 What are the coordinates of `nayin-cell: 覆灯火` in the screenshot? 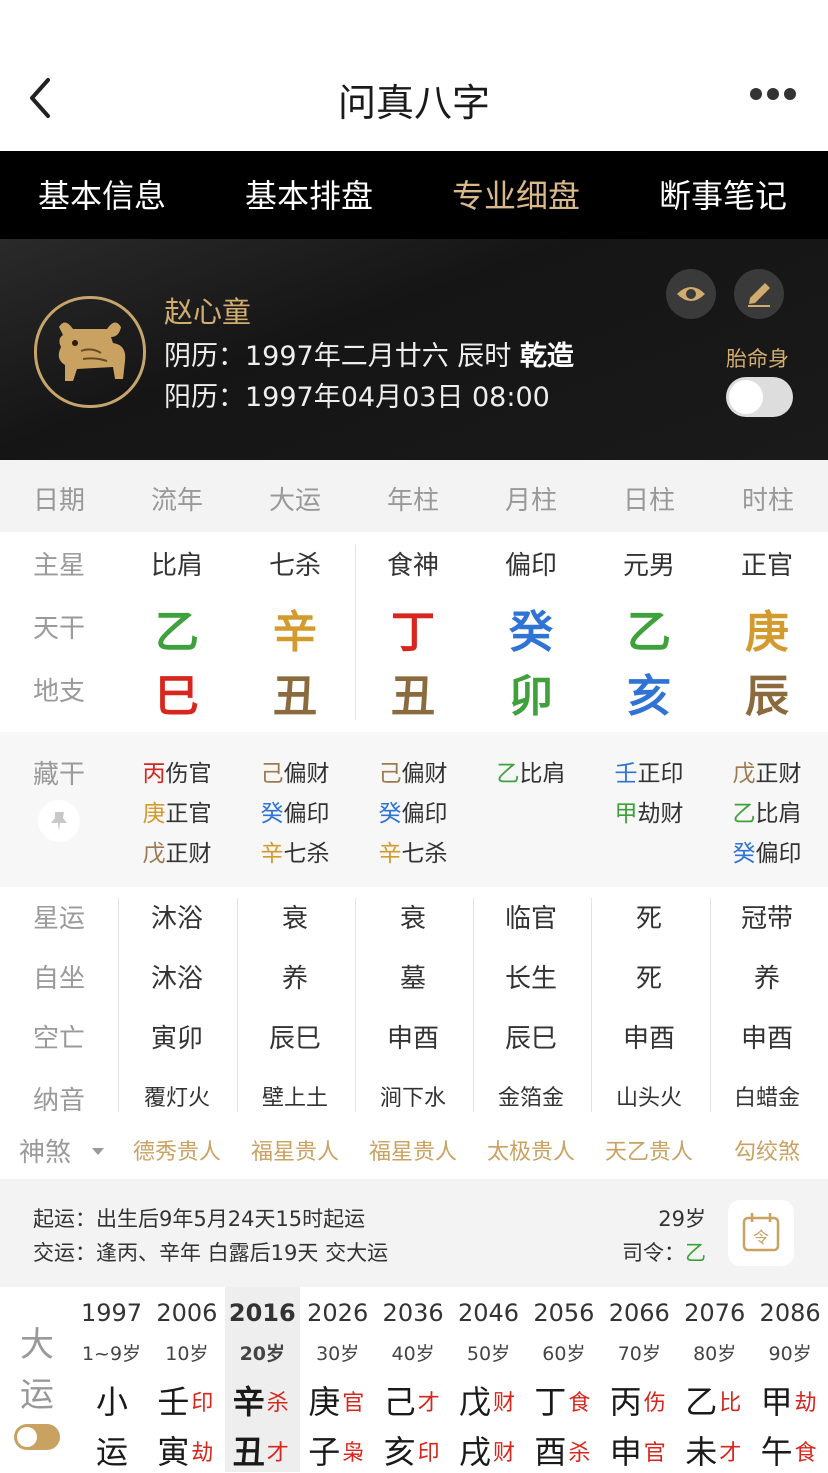 It's located at (176, 1098).